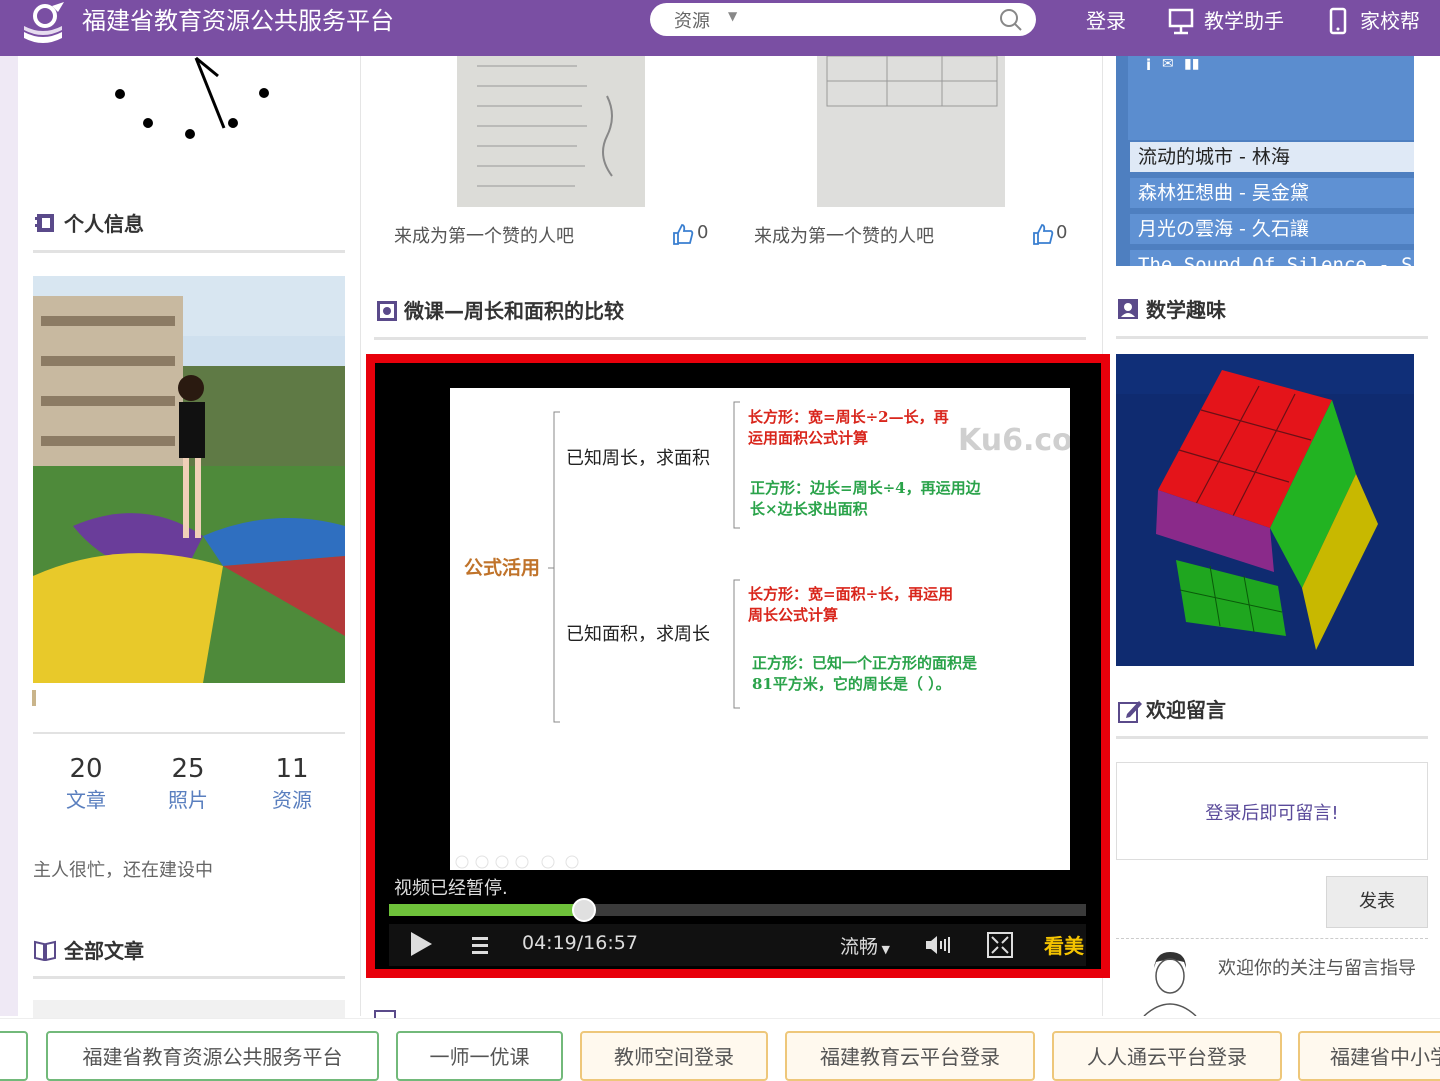 The height and width of the screenshot is (1081, 1440). Describe the element at coordinates (692, 20) in the screenshot. I see `search-type-select: 资源` at that location.